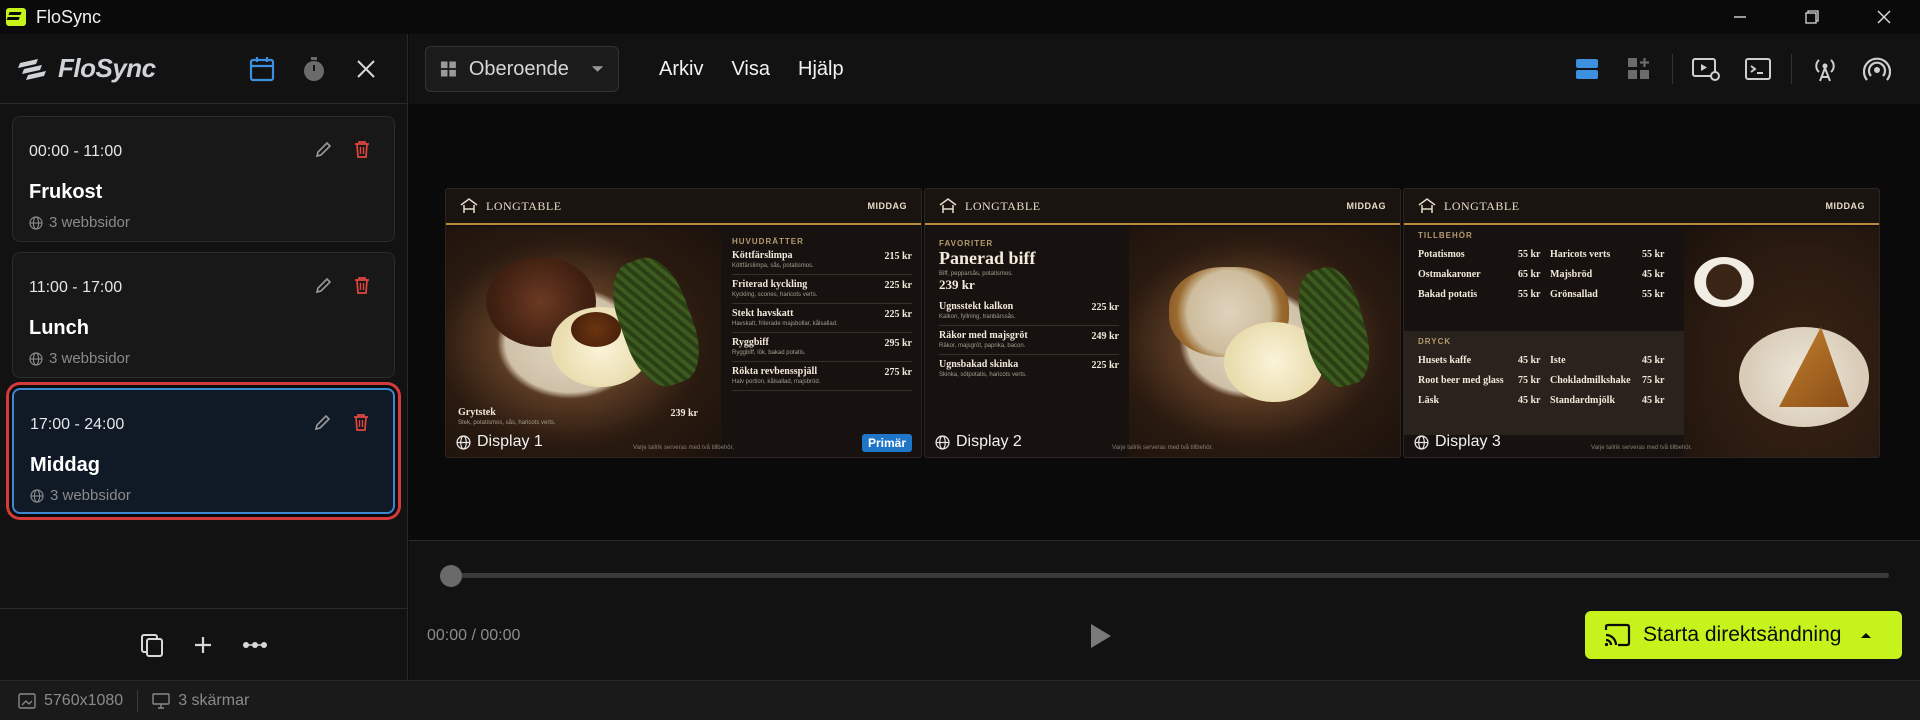 This screenshot has width=1920, height=720. Describe the element at coordinates (821, 69) in the screenshot. I see `menu-hjalp: Hjälp` at that location.